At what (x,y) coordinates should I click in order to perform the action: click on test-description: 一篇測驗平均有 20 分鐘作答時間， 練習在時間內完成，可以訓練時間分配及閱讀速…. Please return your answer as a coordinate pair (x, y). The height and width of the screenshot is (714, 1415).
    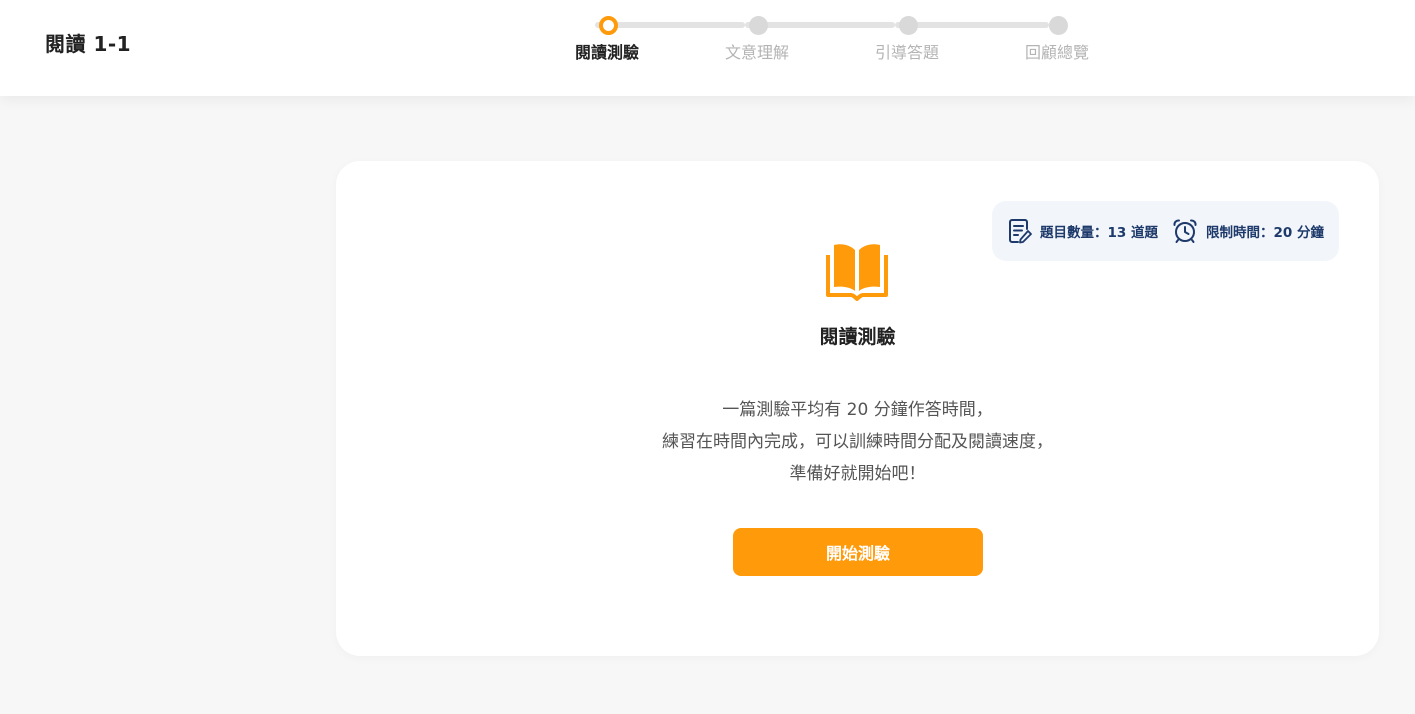
    Looking at the image, I should click on (857, 442).